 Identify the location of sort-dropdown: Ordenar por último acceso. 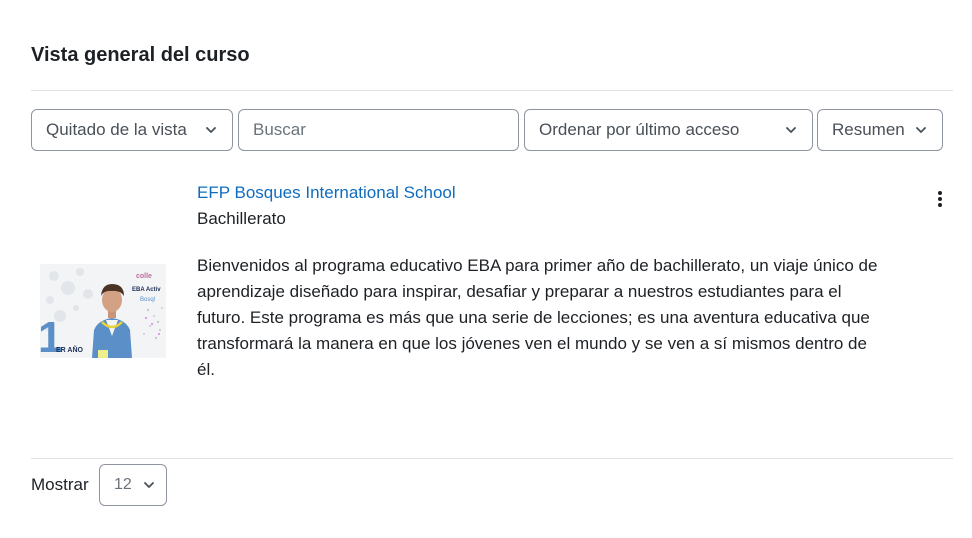
(668, 130).